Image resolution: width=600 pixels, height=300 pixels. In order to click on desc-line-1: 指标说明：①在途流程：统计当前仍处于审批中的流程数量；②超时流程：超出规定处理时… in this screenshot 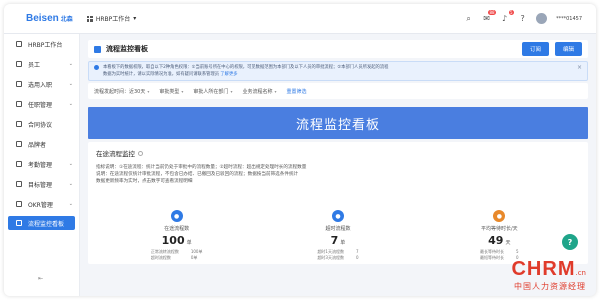, I will do `click(201, 167)`.